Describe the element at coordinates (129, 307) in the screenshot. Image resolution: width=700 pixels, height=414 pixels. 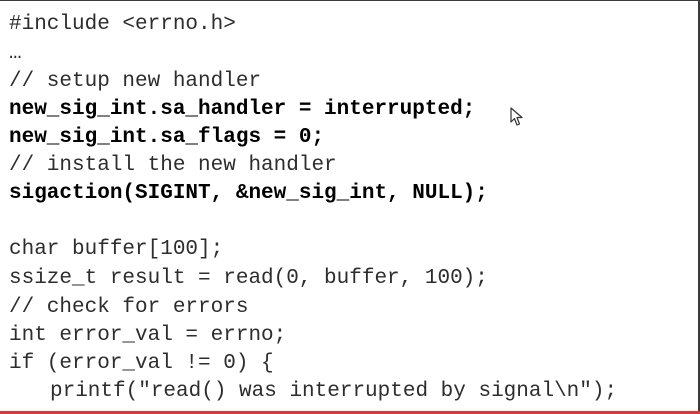
I see `code-line-comment-check: // check for errors` at that location.